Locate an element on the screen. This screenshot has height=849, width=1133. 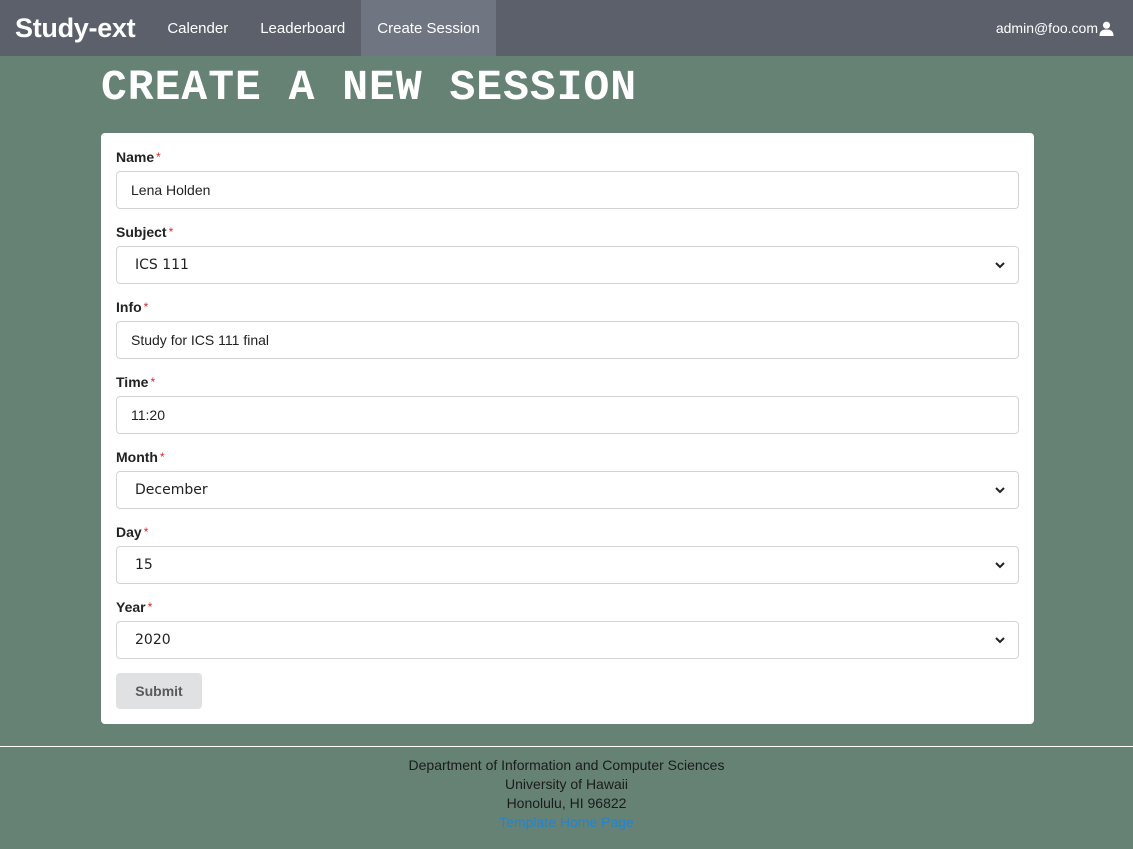
subject-selected-value: ICS 111 is located at coordinates (162, 265).